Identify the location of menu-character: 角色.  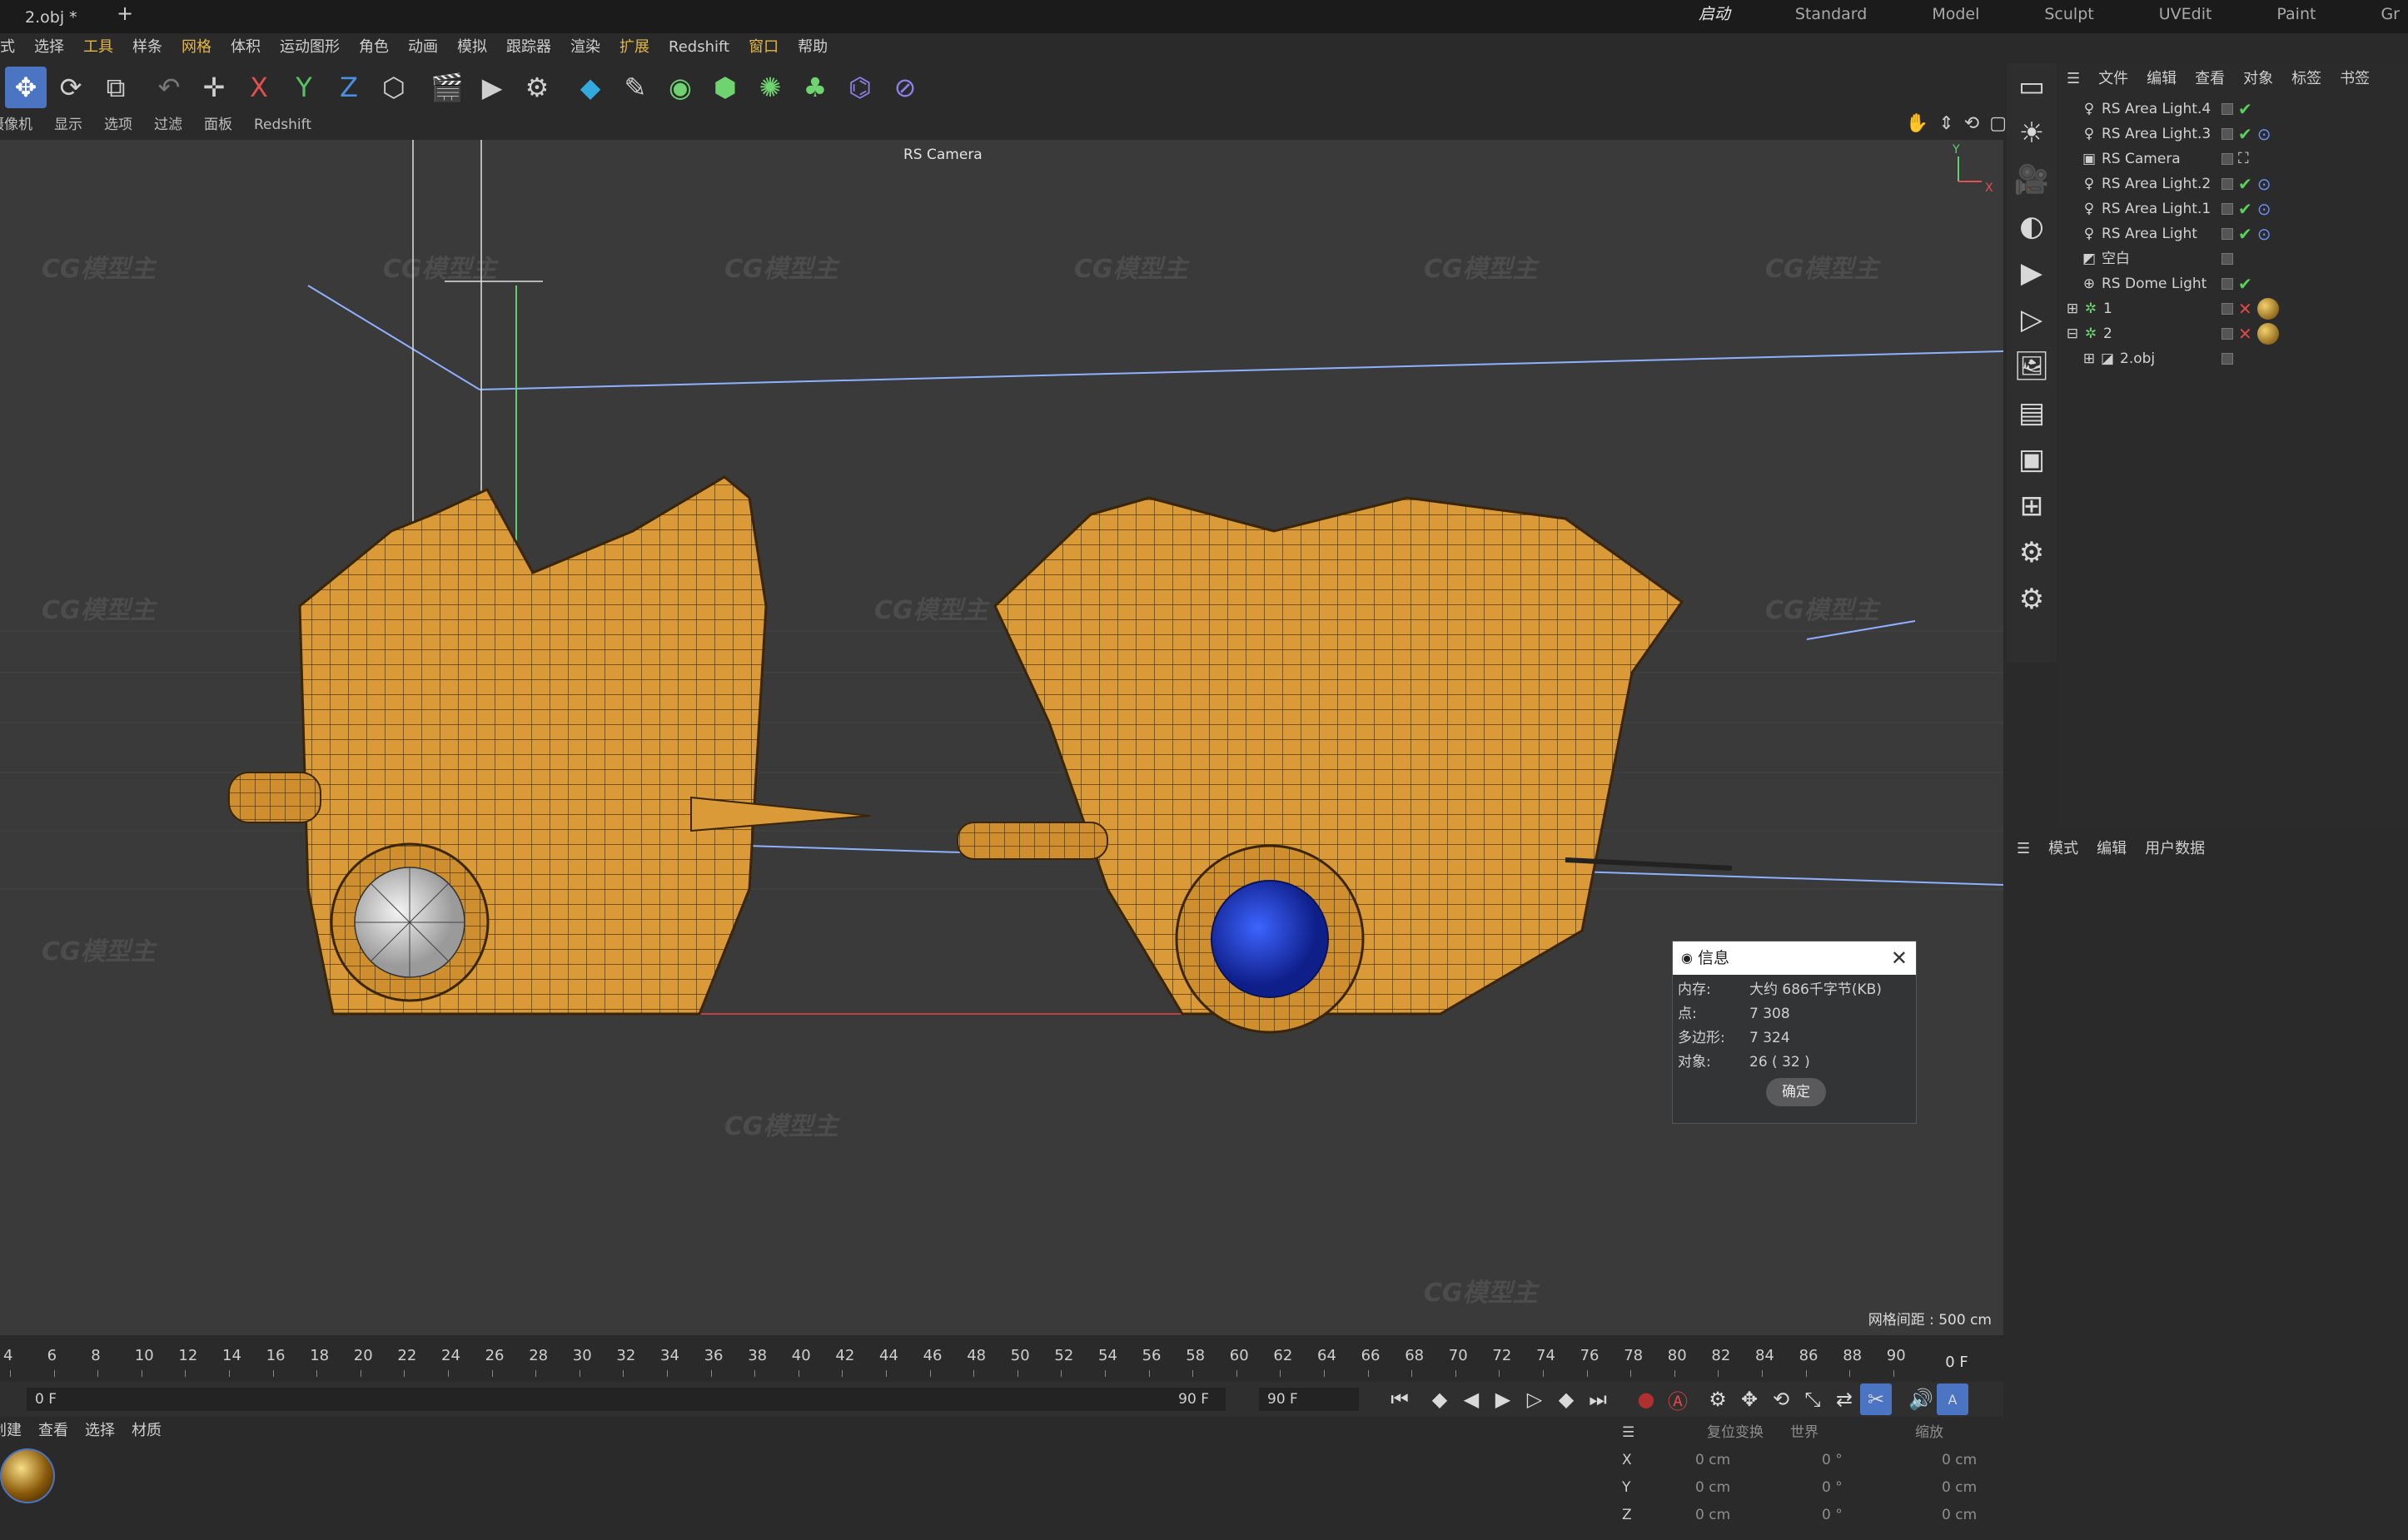
(374, 48).